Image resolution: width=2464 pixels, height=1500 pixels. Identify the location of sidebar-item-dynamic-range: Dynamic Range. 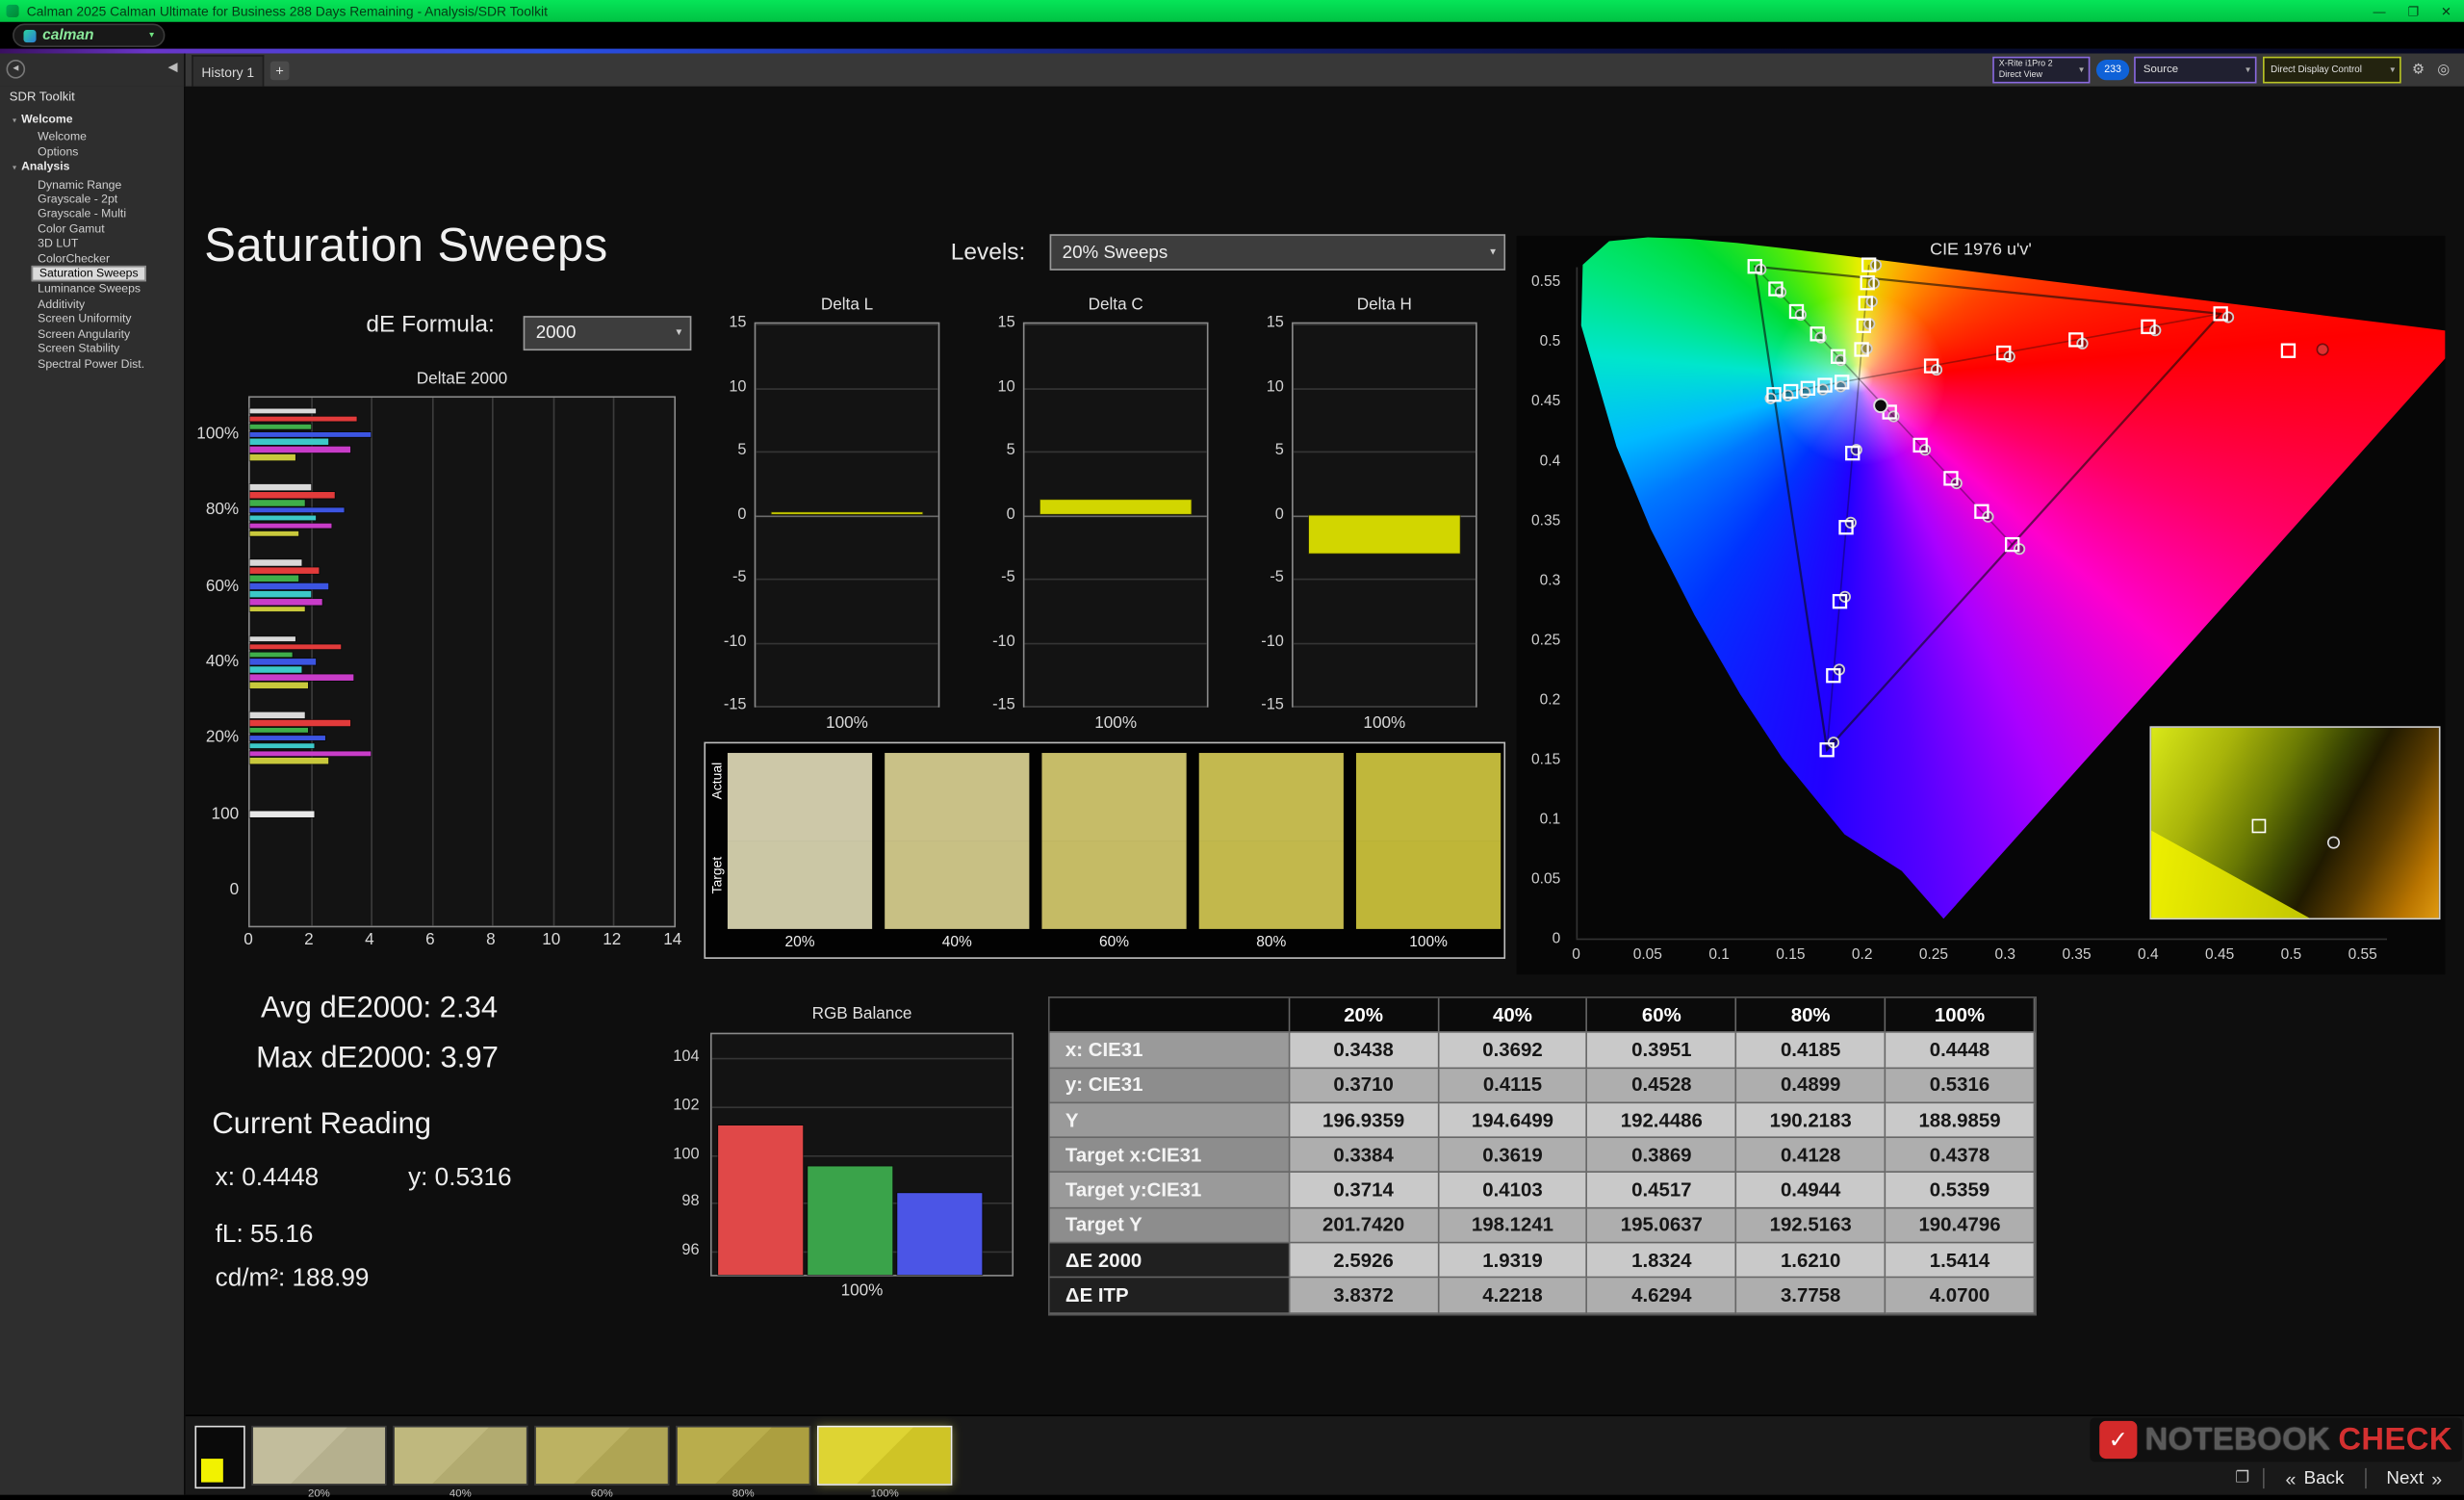
(93, 184).